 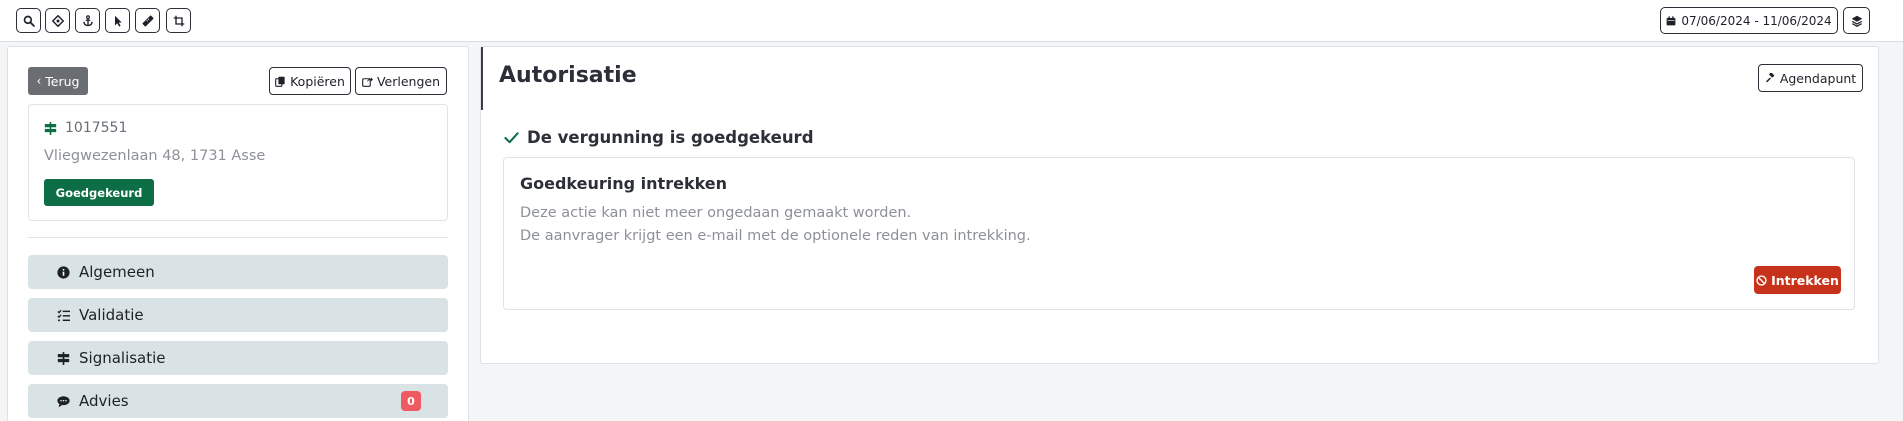 I want to click on crop-icon, so click(x=178, y=20).